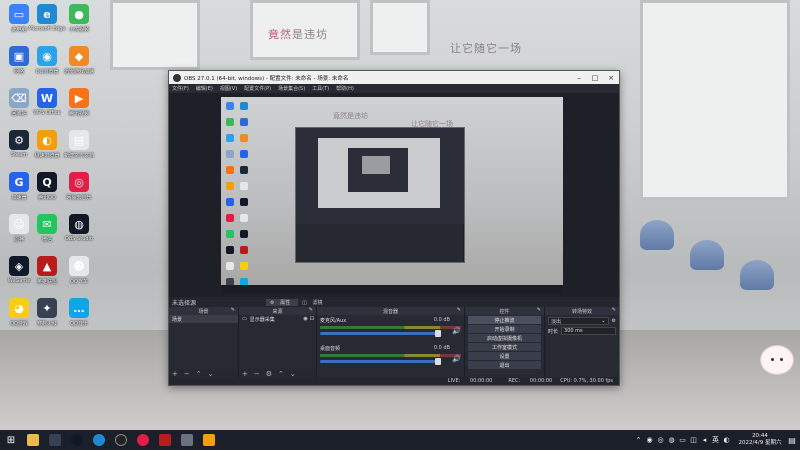 The width and height of the screenshot is (800, 450). What do you see at coordinates (11, 440) in the screenshot?
I see `start-button: ⊞` at bounding box center [11, 440].